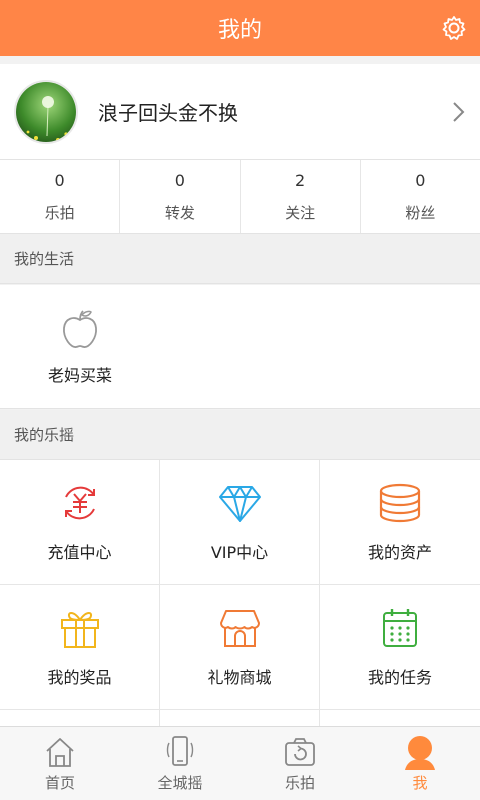  I want to click on calendar-icon, so click(400, 628).